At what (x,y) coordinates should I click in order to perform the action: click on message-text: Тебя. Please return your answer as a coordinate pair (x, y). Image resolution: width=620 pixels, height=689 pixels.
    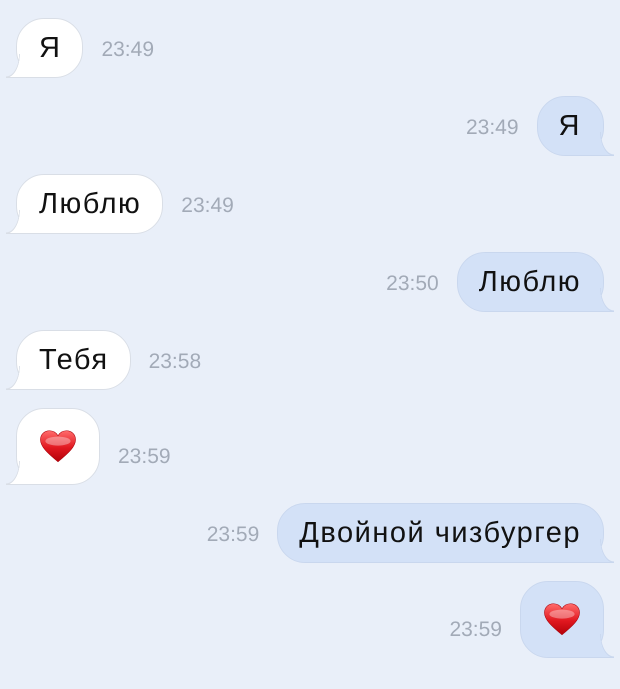
    Looking at the image, I should click on (74, 360).